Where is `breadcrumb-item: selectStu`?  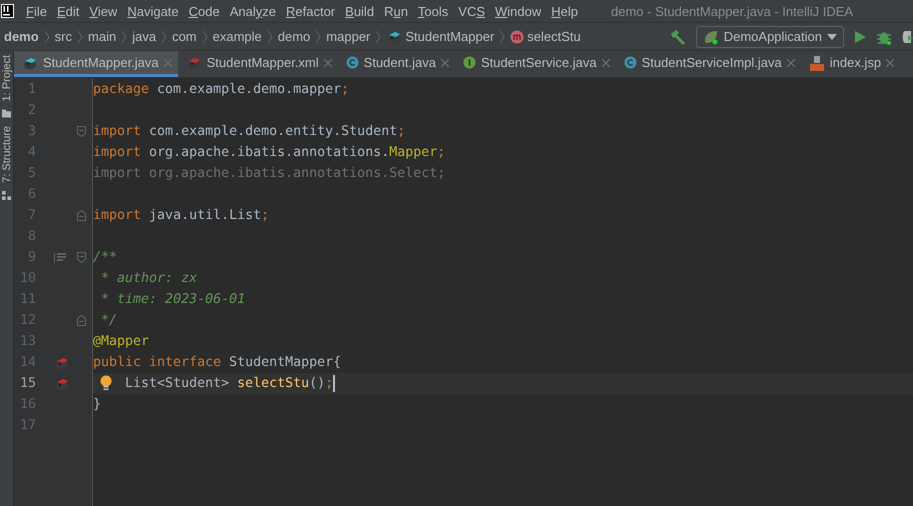
breadcrumb-item: selectStu is located at coordinates (545, 36).